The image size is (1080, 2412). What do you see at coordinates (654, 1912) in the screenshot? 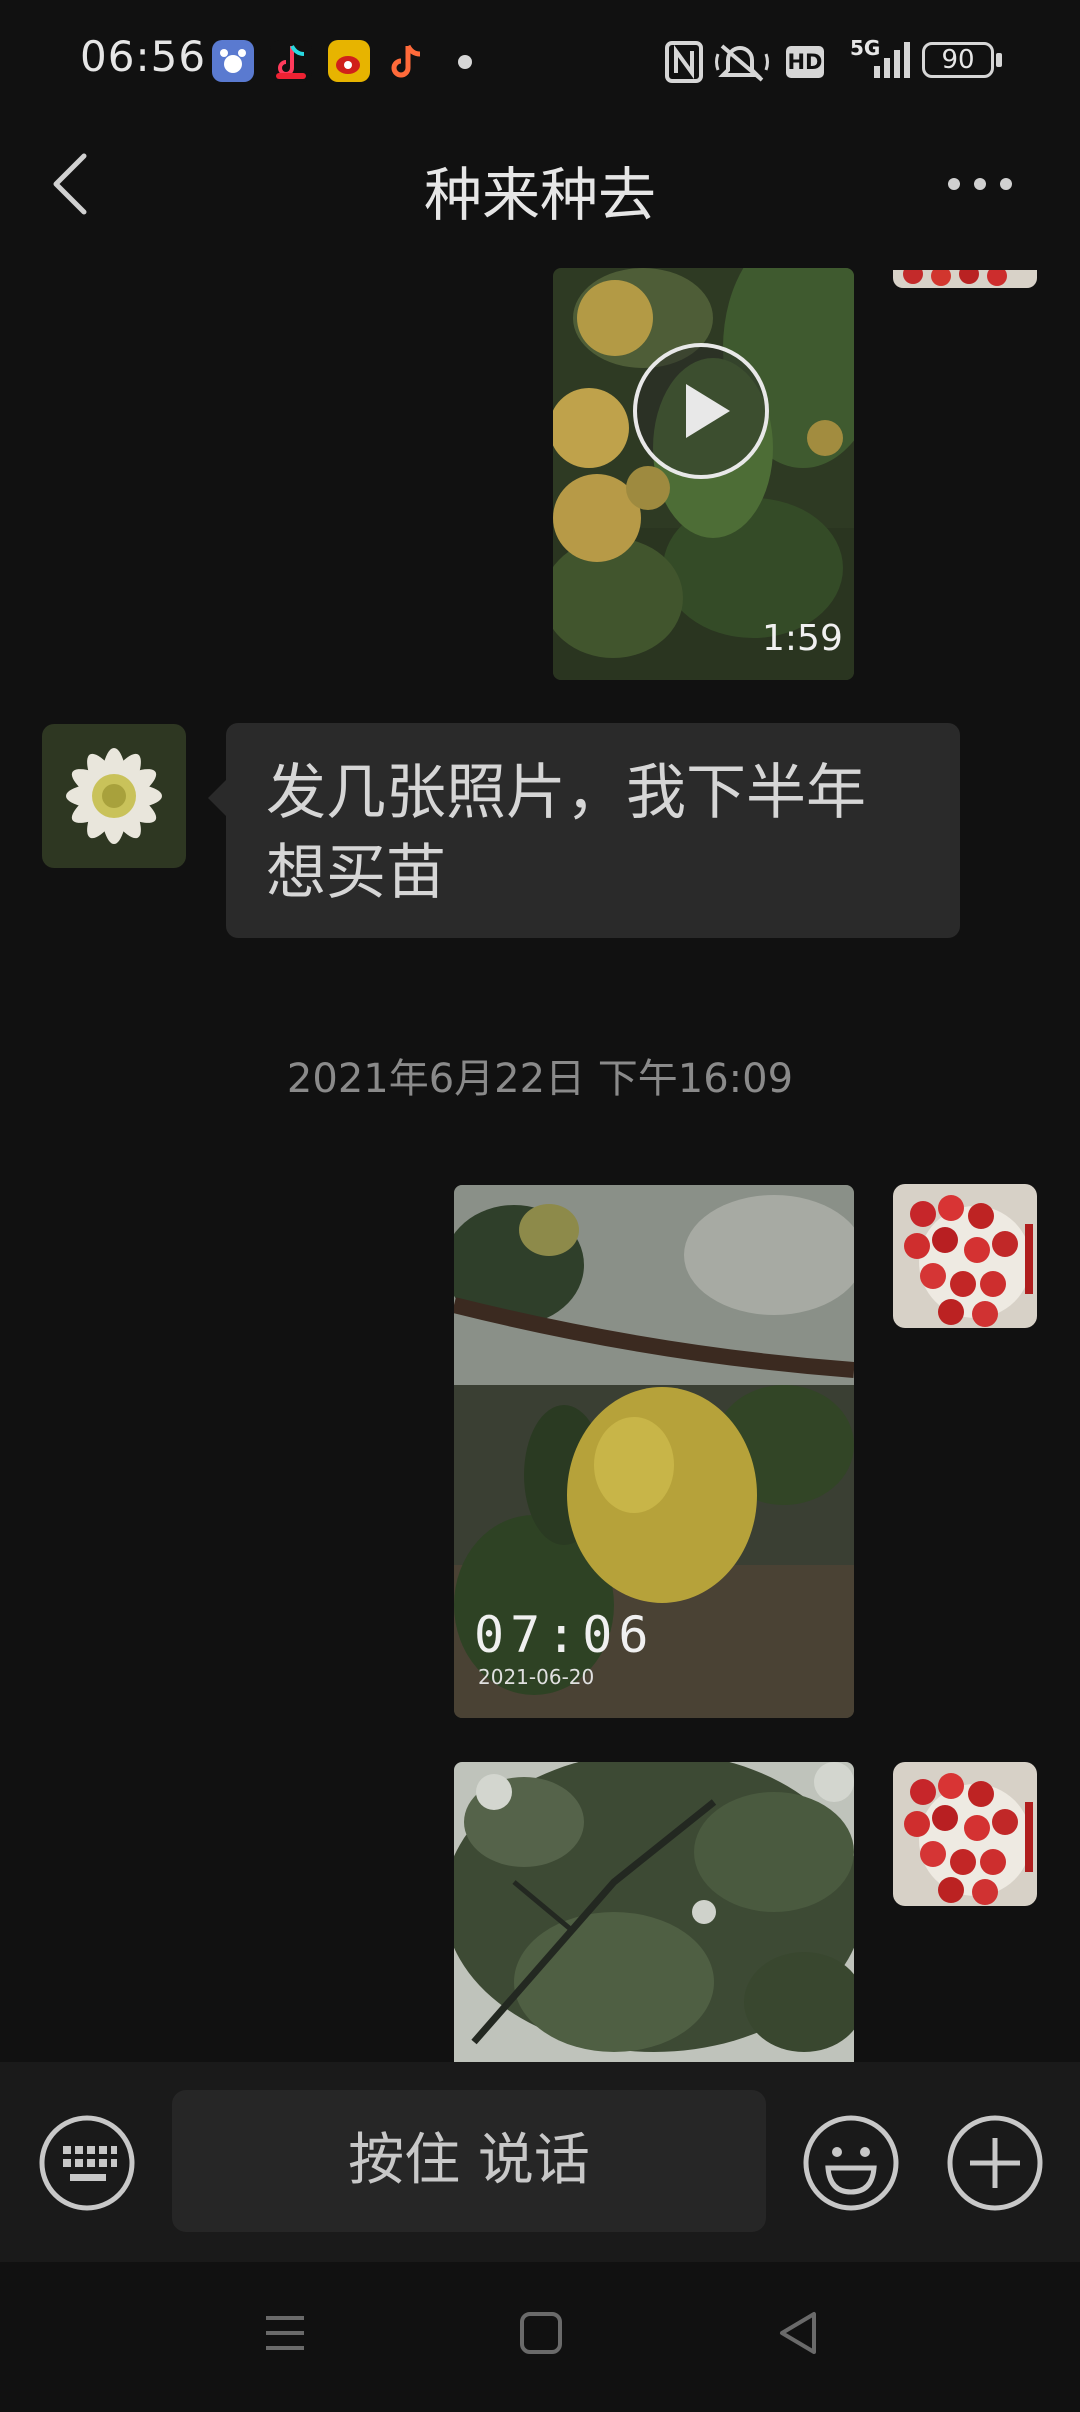
I see `photo-message-tree` at bounding box center [654, 1912].